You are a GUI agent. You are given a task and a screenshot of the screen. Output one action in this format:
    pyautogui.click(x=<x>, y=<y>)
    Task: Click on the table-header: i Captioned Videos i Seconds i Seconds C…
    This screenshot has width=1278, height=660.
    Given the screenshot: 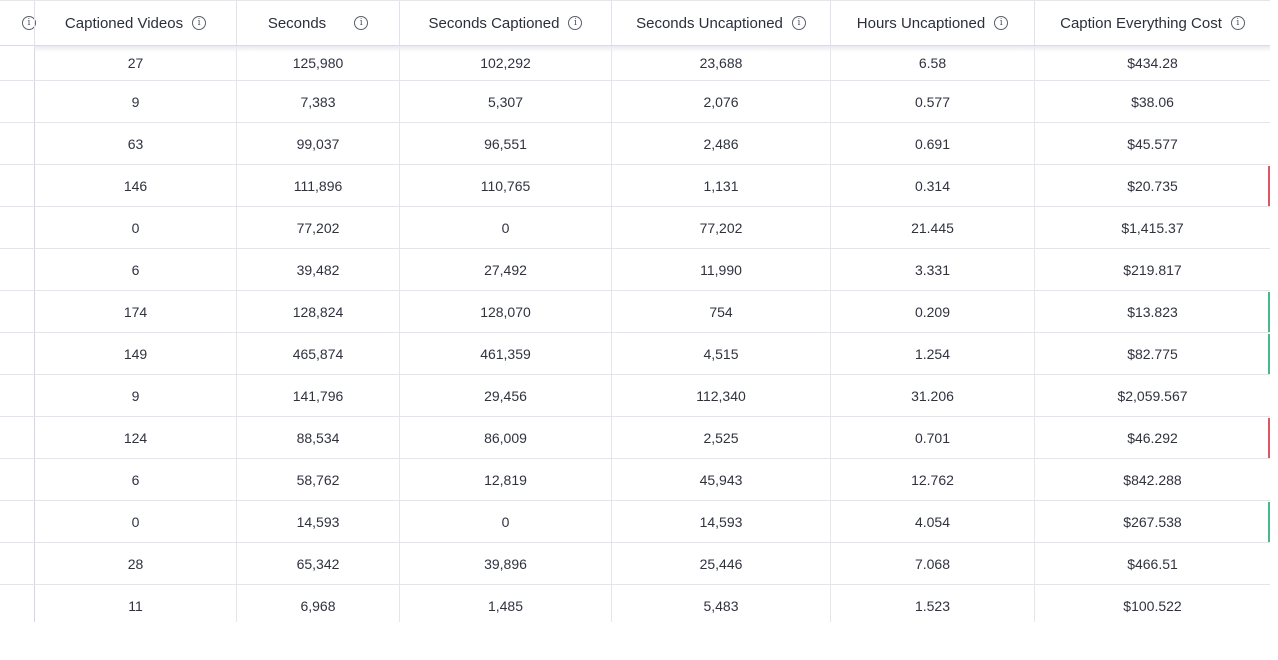 What is the action you would take?
    pyautogui.click(x=635, y=23)
    